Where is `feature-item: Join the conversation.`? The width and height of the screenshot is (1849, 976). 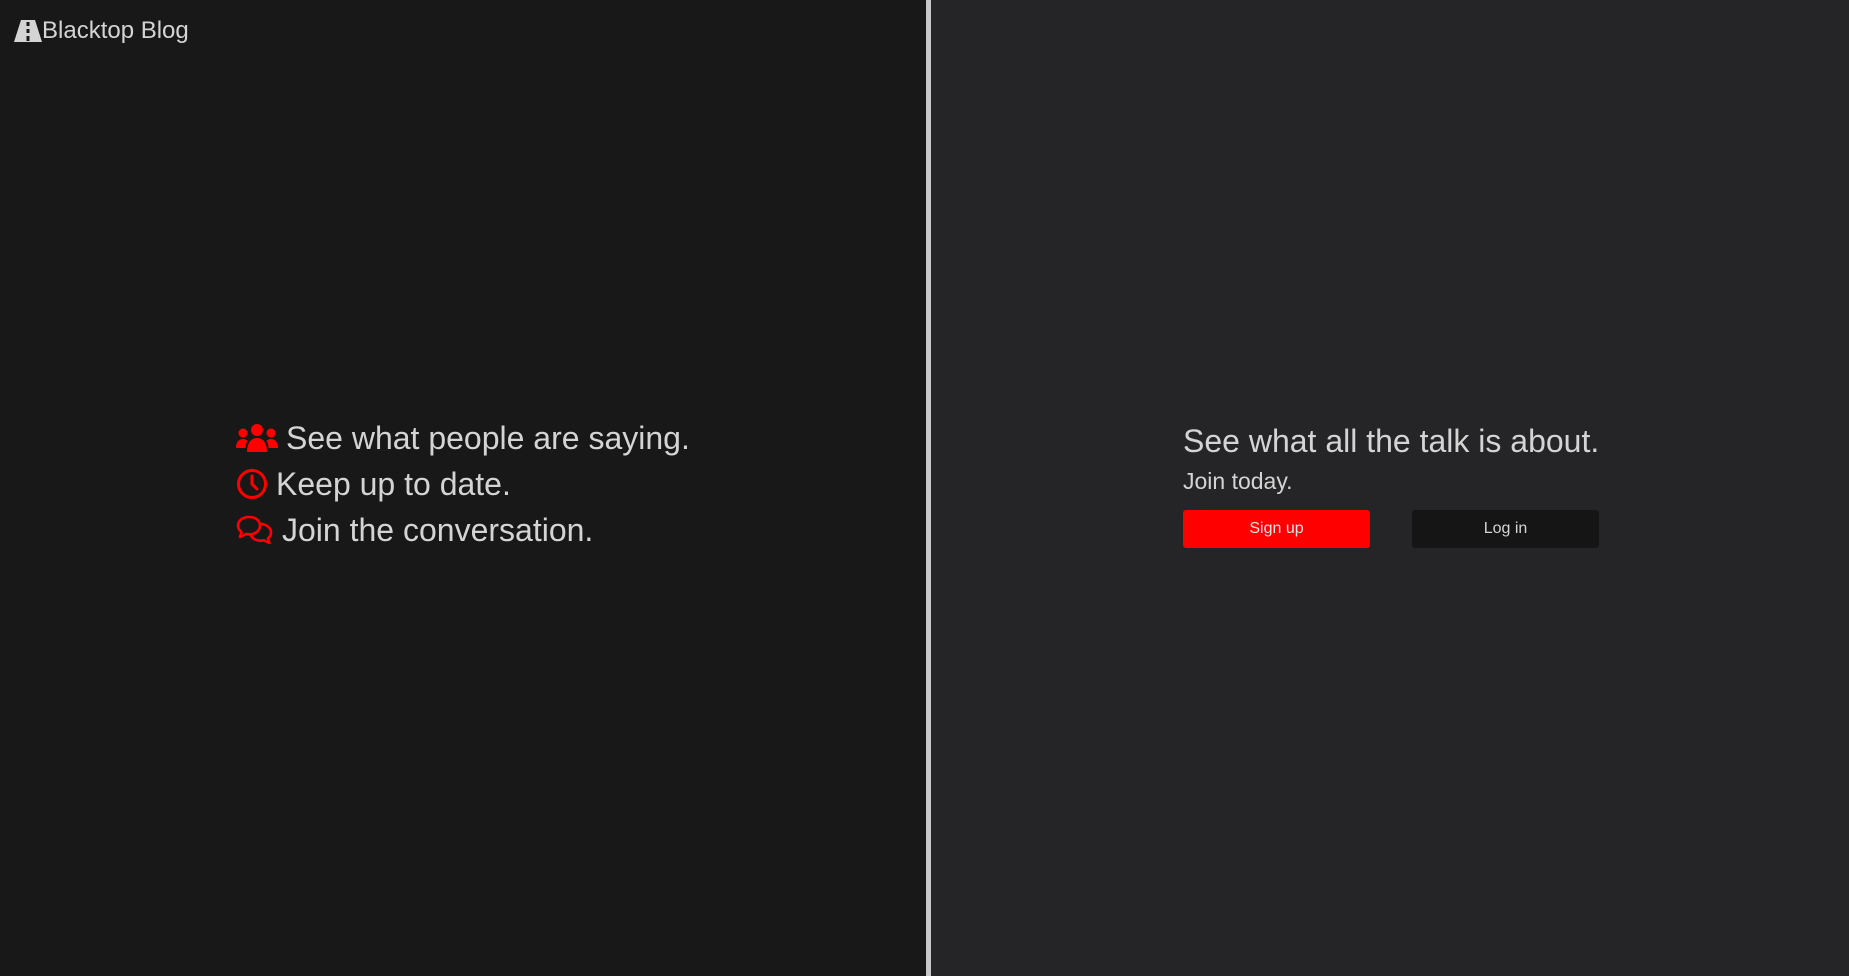 feature-item: Join the conversation. is located at coordinates (463, 530).